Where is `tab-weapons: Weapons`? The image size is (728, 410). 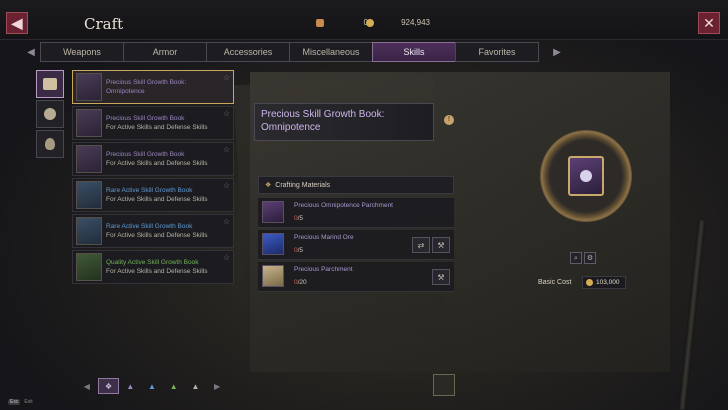
tab-weapons: Weapons is located at coordinates (82, 52).